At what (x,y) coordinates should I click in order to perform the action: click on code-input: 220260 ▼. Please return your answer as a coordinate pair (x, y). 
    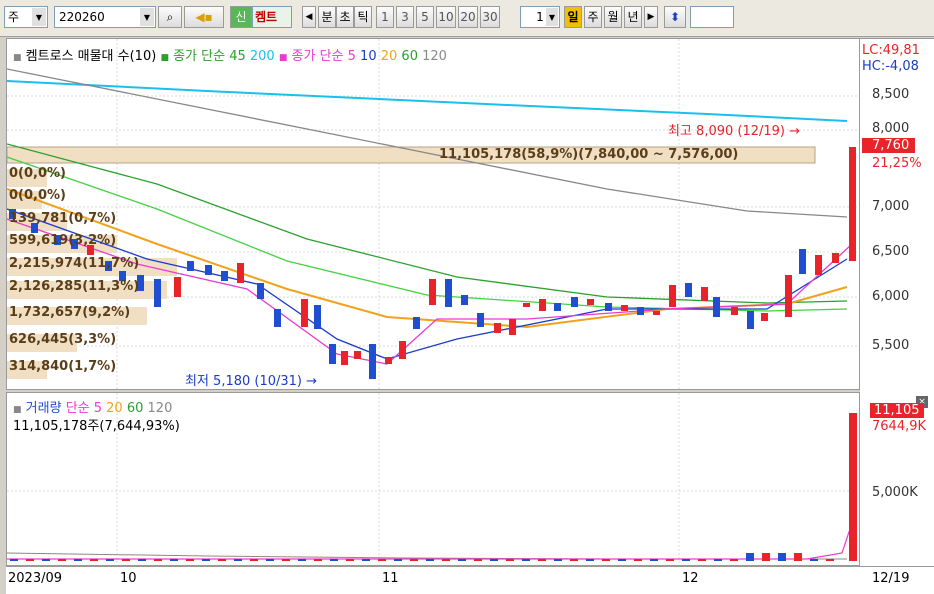
    Looking at the image, I should click on (105, 17).